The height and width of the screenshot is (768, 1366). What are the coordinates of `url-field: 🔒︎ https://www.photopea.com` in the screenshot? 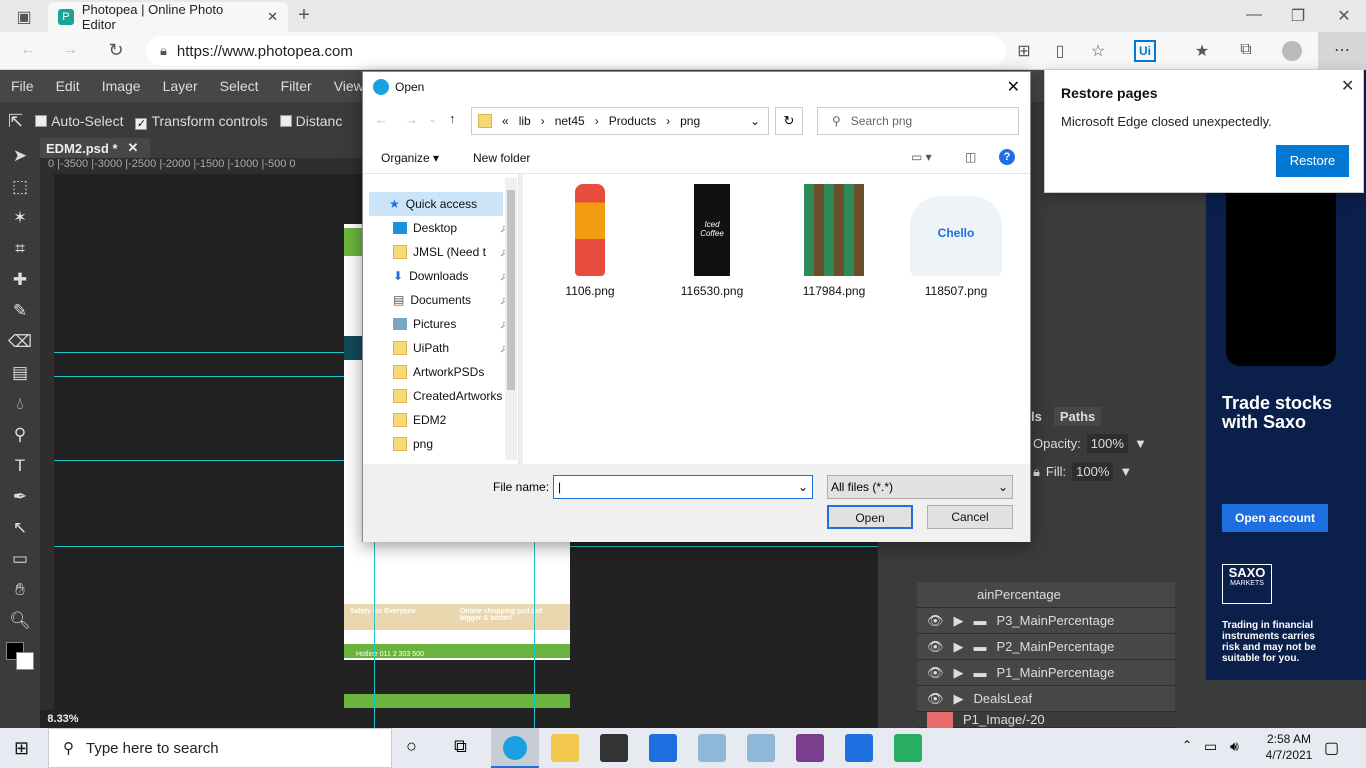 It's located at (576, 51).